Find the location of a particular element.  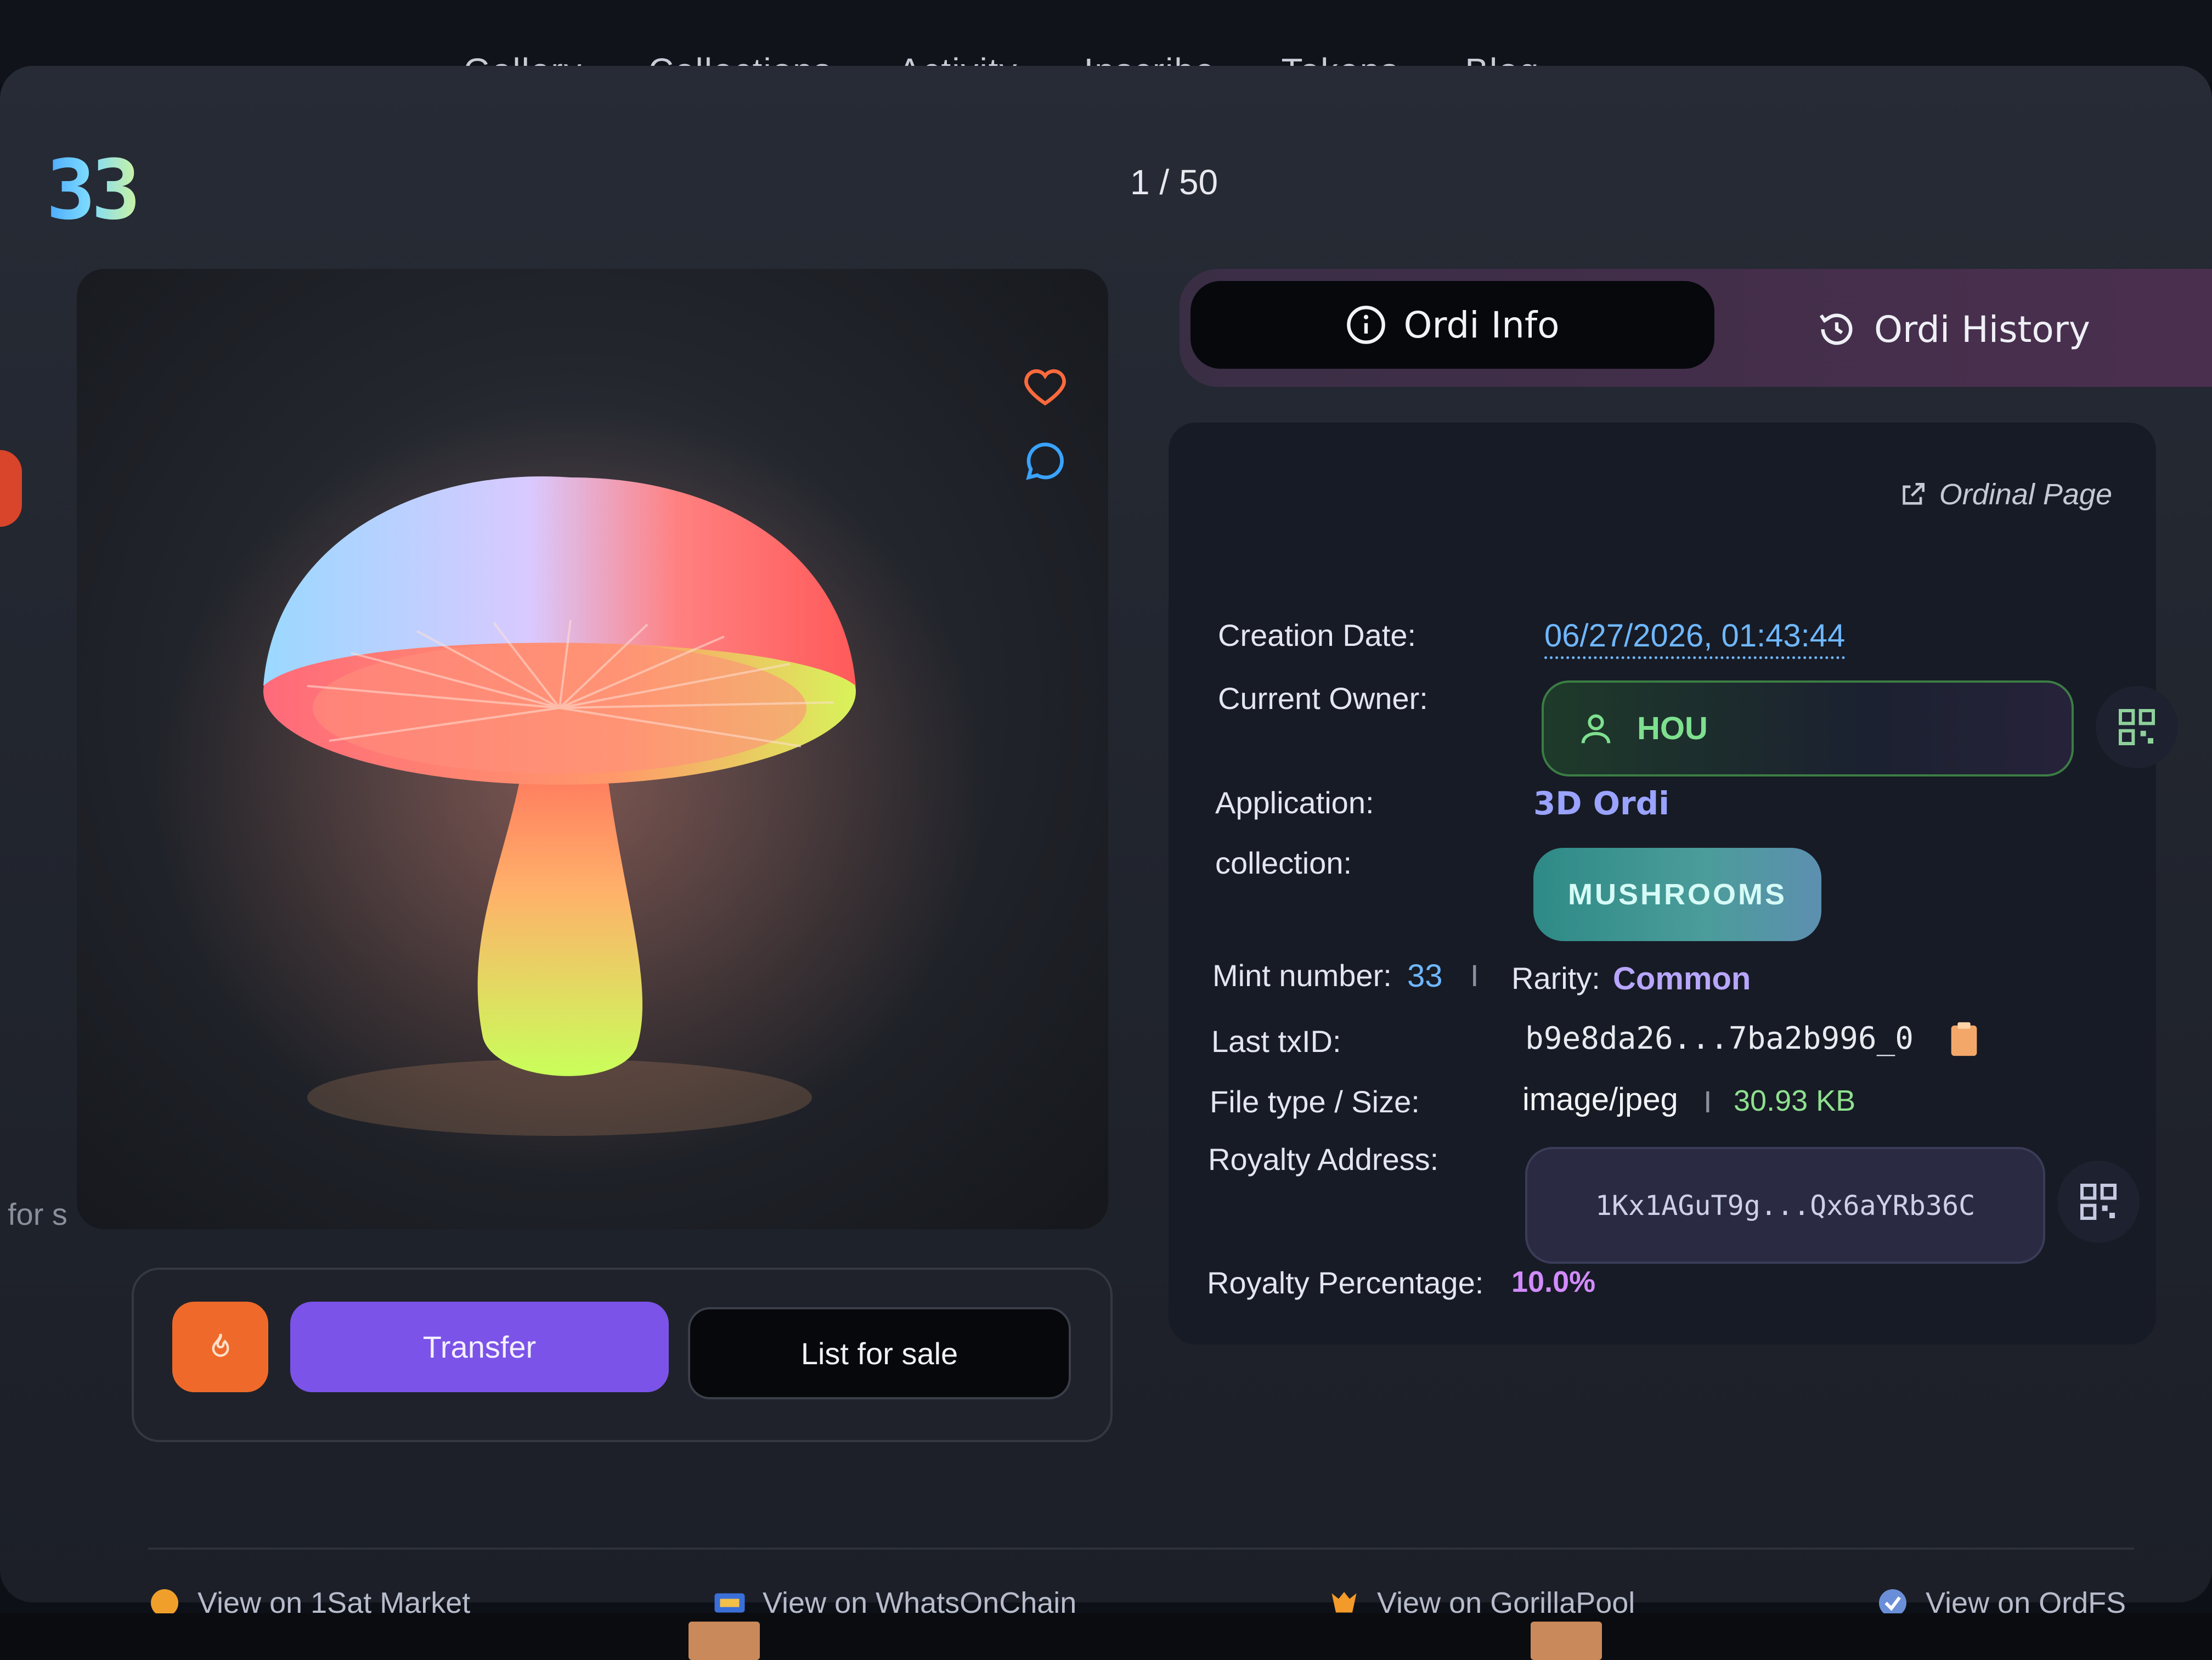

file-type-size-label: File type / Size: is located at coordinates (1315, 1101).